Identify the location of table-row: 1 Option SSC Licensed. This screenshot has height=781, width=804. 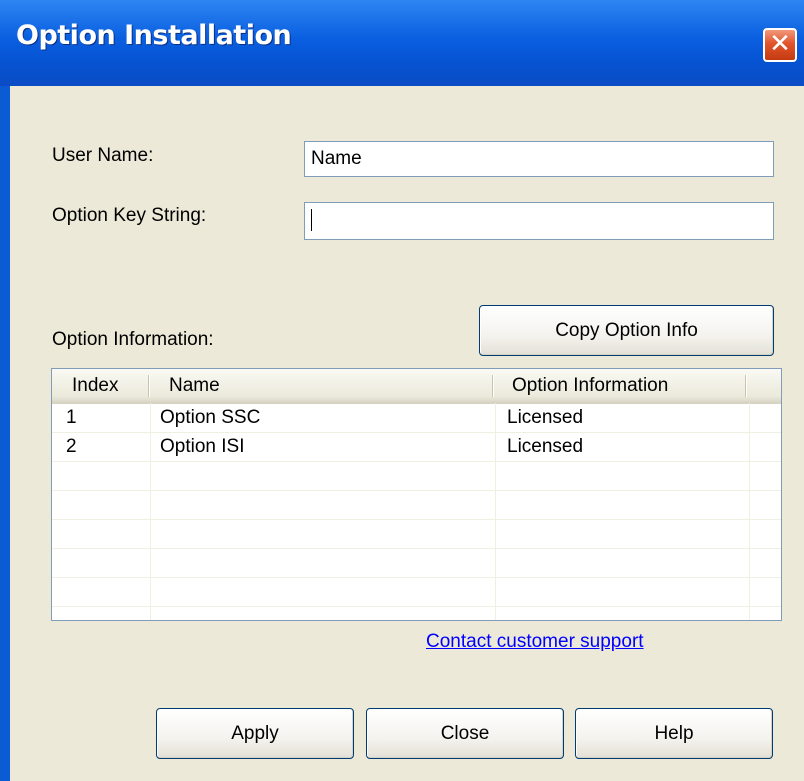
(416, 418).